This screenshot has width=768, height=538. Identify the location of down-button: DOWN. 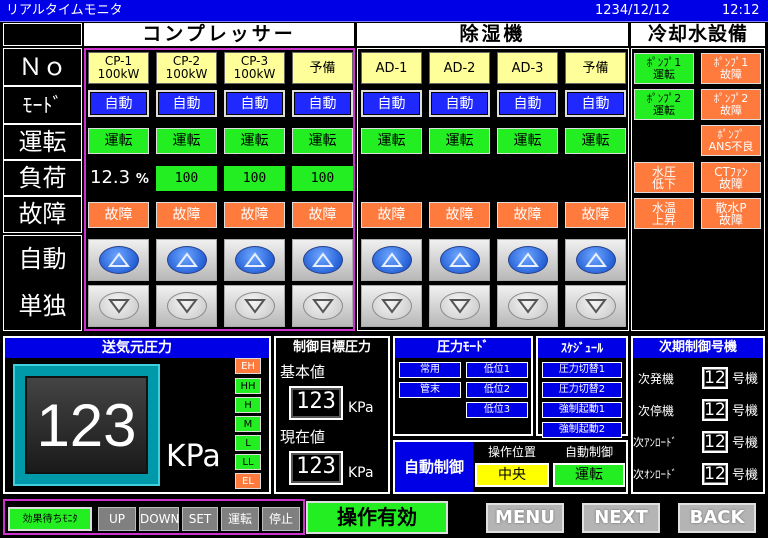
(159, 519).